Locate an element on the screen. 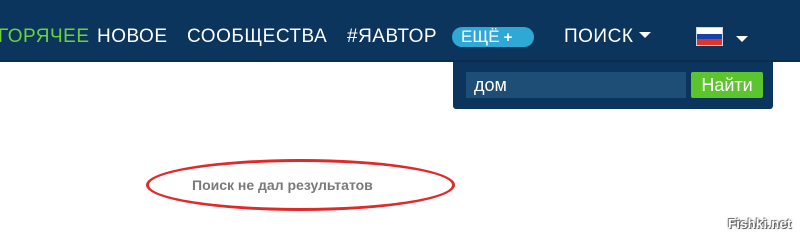  watermark-logo: Fishki.net is located at coordinates (760, 223).